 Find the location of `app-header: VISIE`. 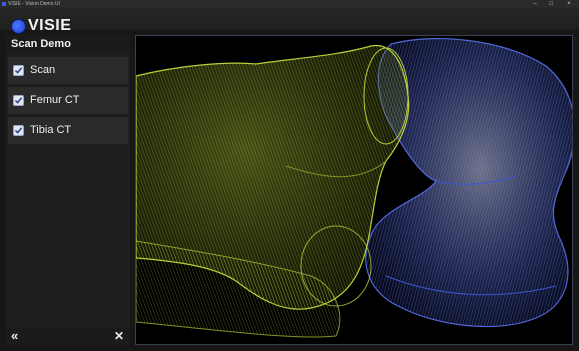

app-header: VISIE is located at coordinates (289, 21).